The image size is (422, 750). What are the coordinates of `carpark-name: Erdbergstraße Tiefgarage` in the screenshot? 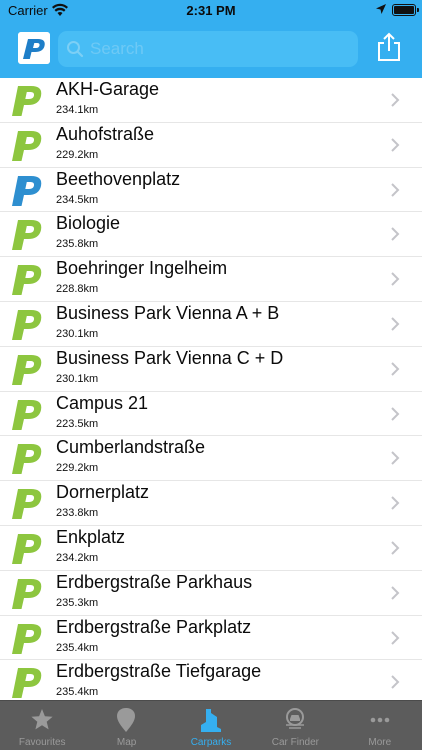 It's located at (159, 671).